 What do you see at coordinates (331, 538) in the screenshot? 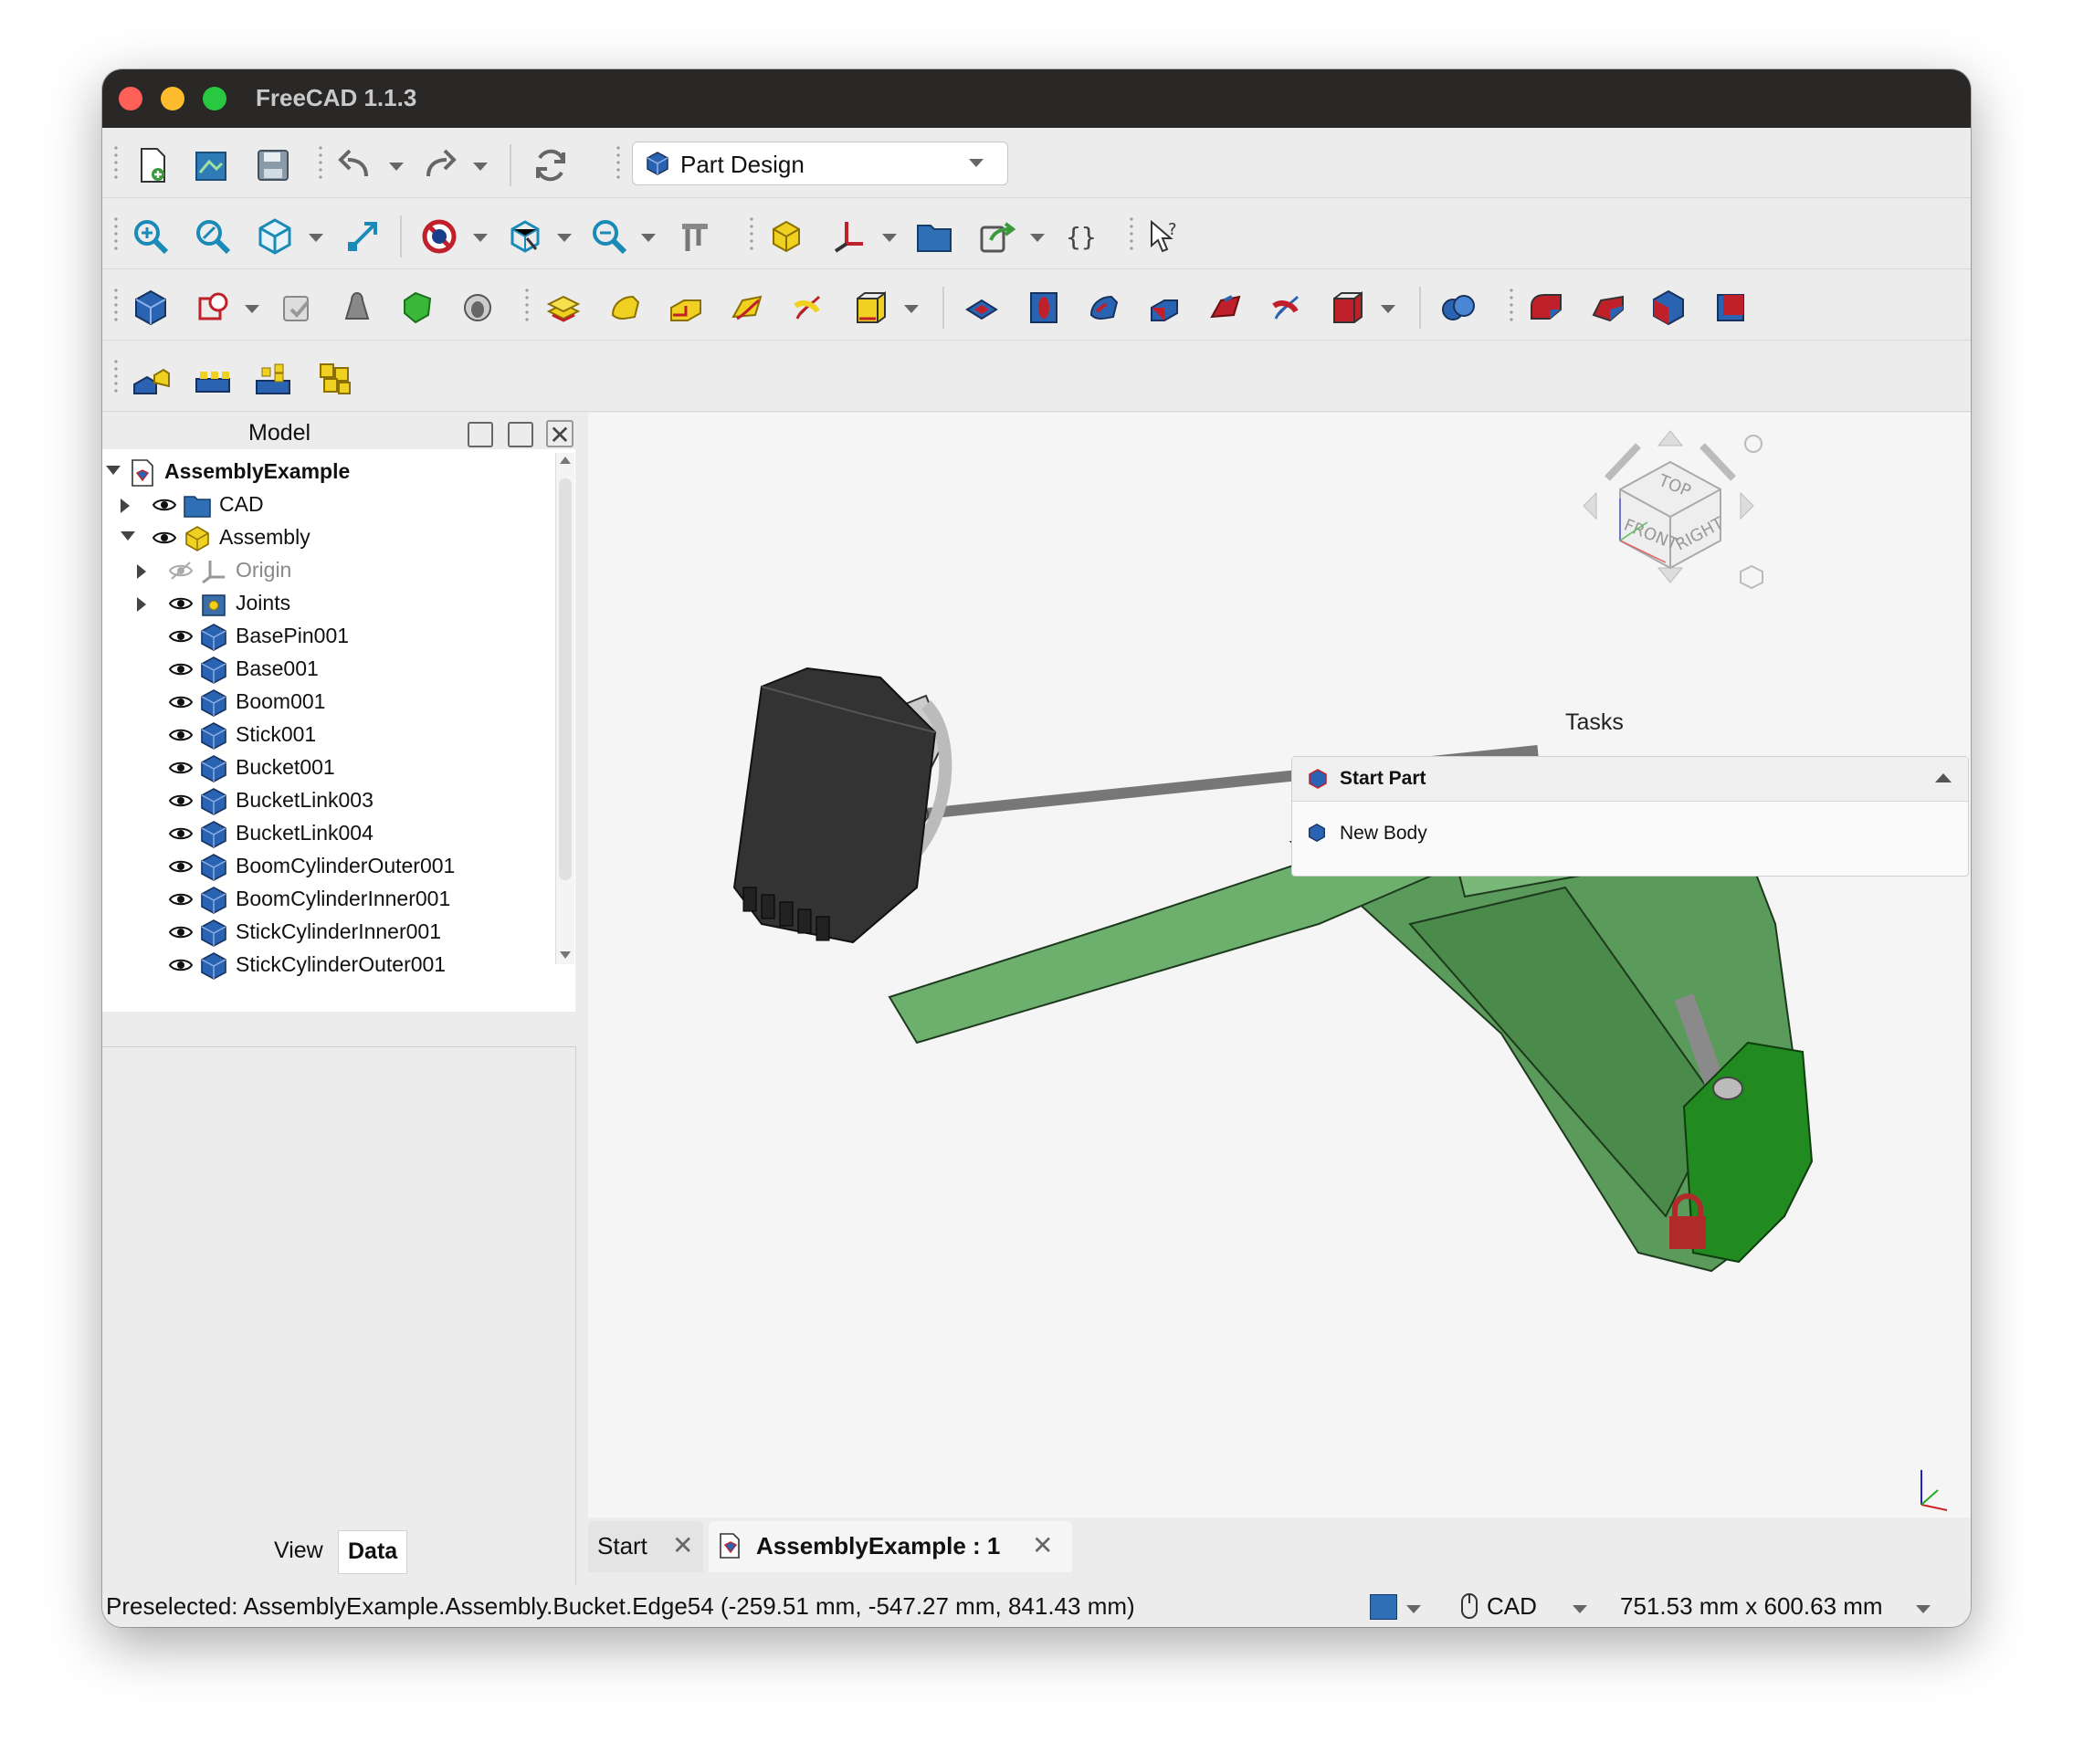
I see `tree-row: Assembly` at bounding box center [331, 538].